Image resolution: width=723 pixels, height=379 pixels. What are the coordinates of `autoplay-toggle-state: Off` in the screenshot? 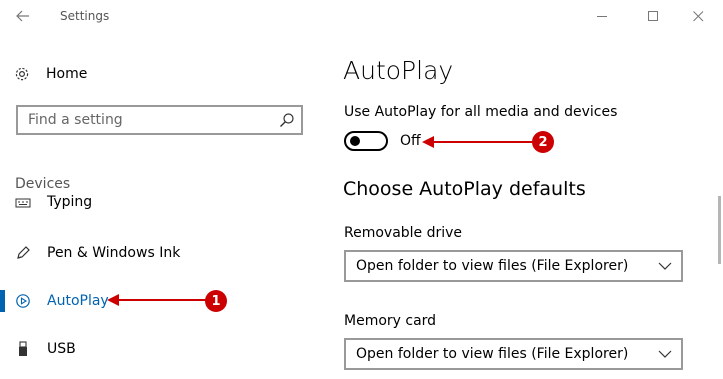 It's located at (410, 141).